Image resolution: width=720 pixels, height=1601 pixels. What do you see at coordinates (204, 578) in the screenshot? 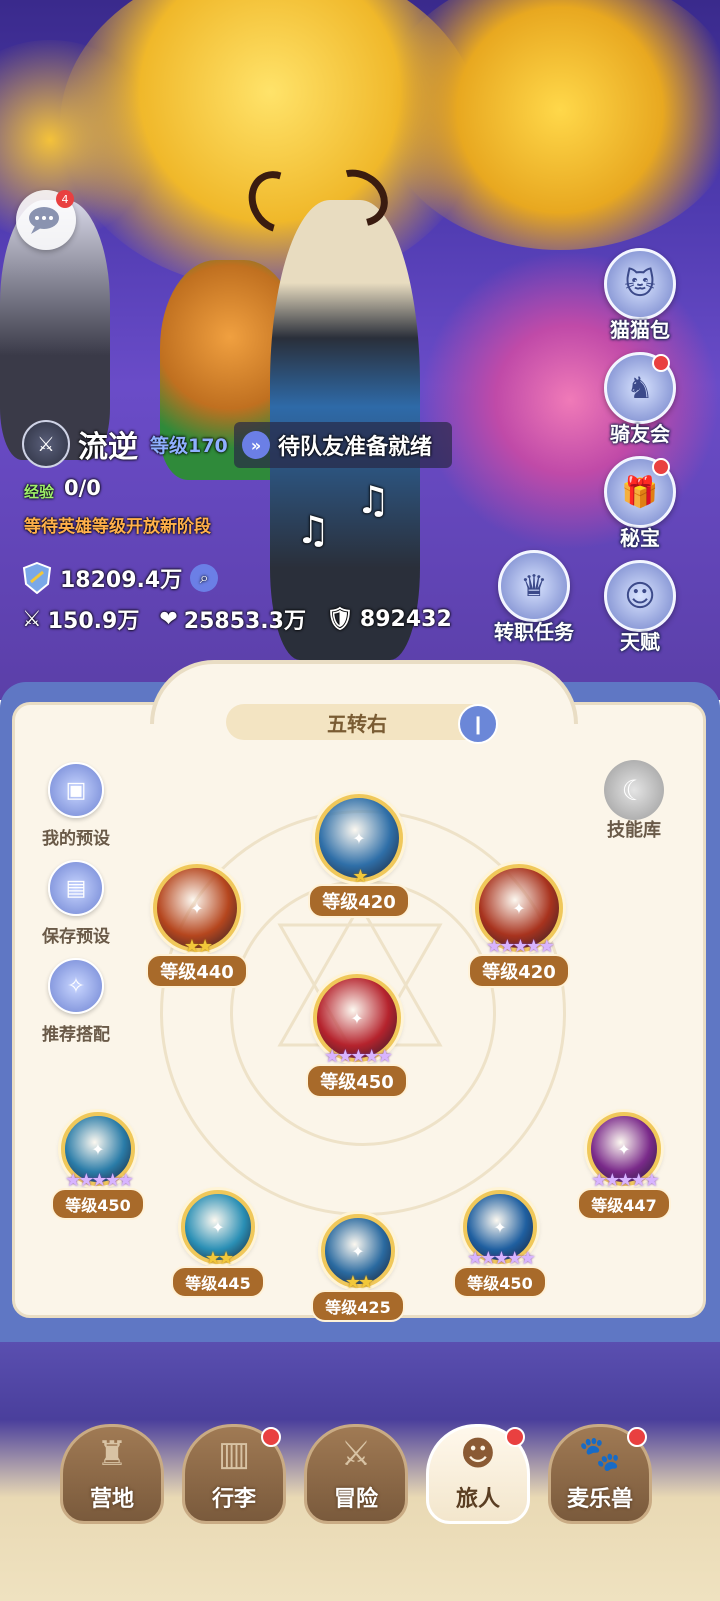
I see `search-icon: ⌕` at bounding box center [204, 578].